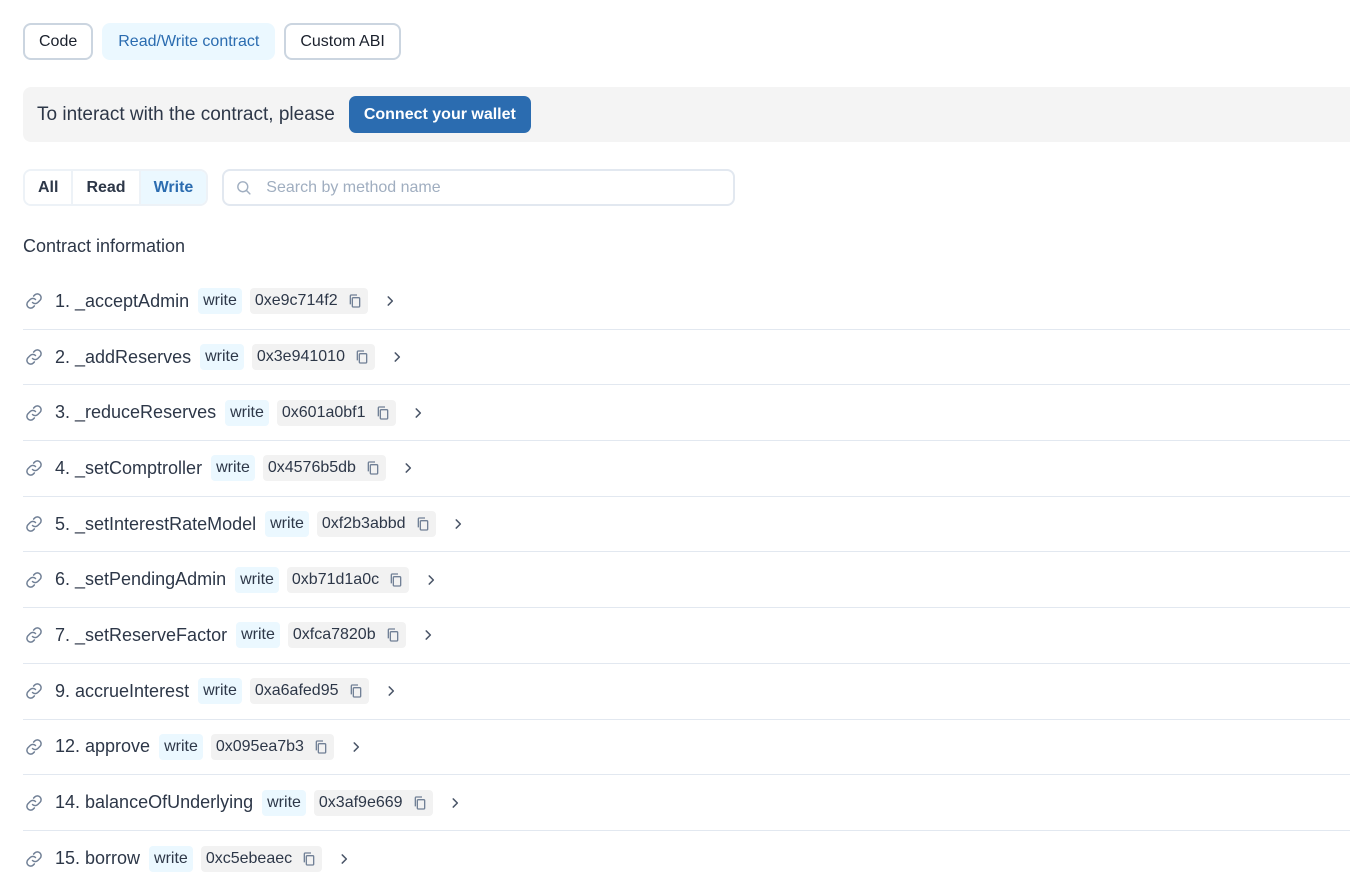  Describe the element at coordinates (486, 187) in the screenshot. I see `search-input` at that location.